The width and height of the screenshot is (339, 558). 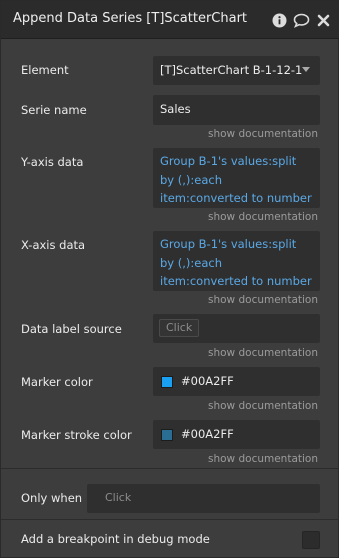 I want to click on y-axis-label: Y-axis data, so click(x=52, y=162).